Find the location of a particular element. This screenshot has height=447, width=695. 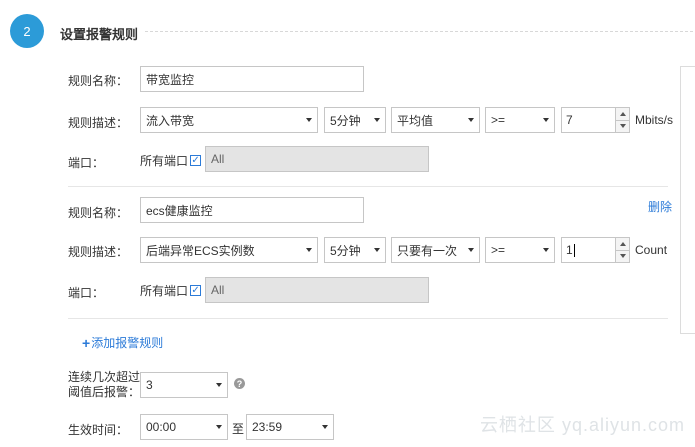

plus-icon: + is located at coordinates (86, 342).